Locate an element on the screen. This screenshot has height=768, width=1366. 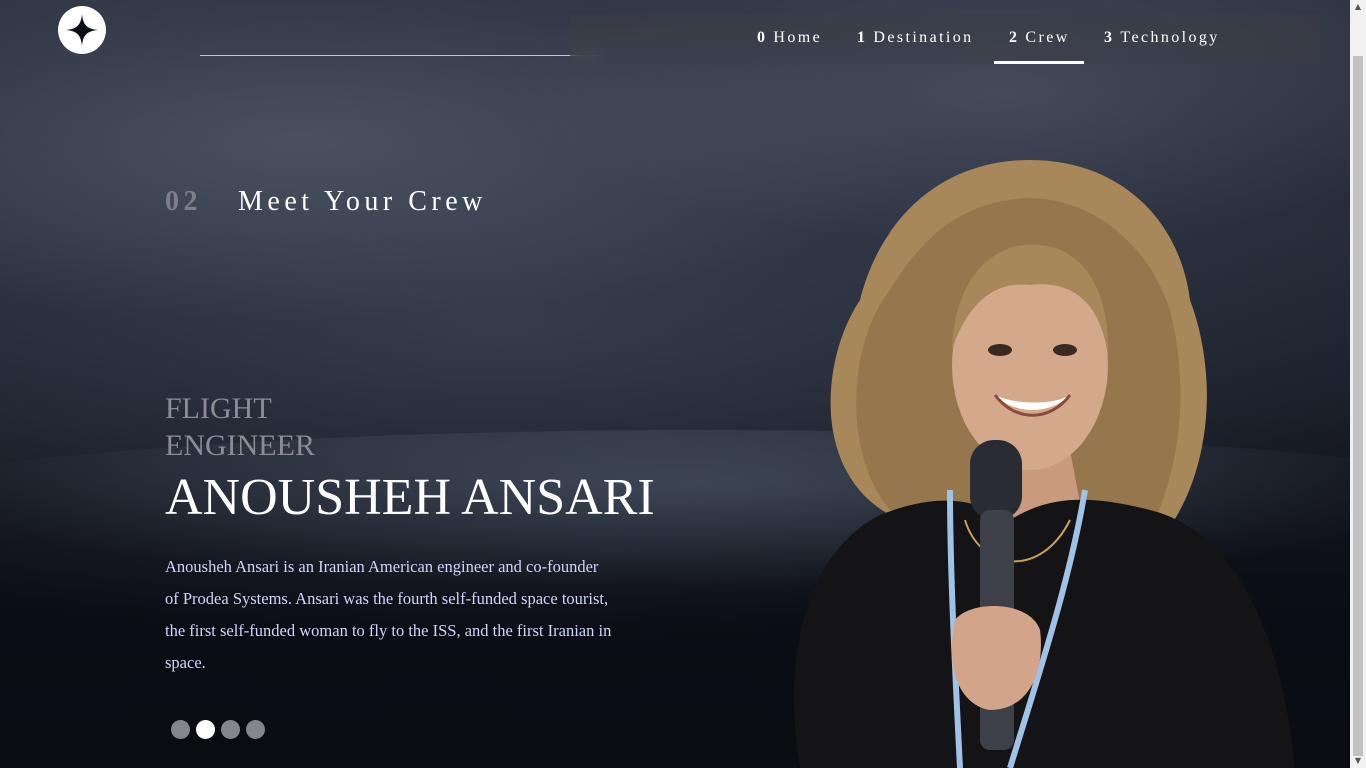
scroll-up-icon: ▲ is located at coordinates (1358, 7).